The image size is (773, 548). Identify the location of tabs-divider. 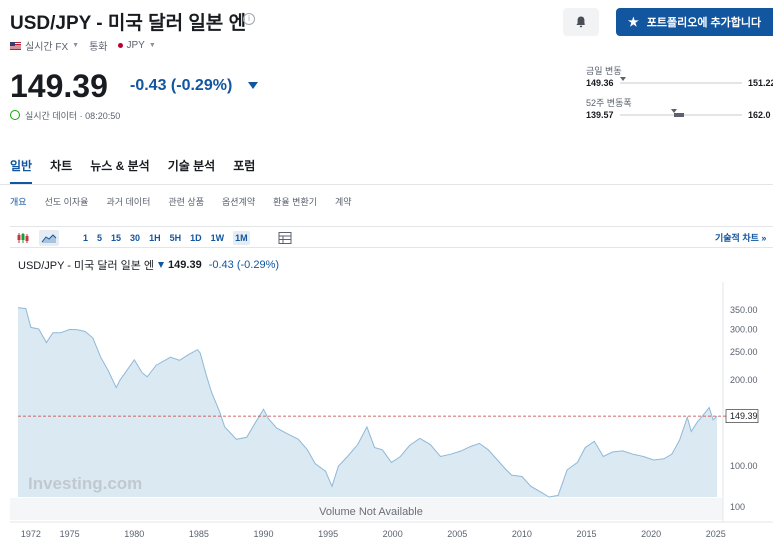
(386, 184).